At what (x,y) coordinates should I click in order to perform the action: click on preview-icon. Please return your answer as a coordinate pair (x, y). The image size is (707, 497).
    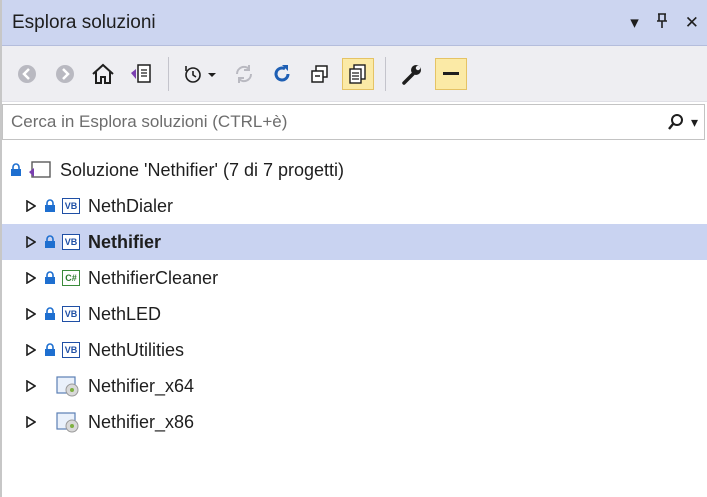
    Looking at the image, I should click on (451, 73).